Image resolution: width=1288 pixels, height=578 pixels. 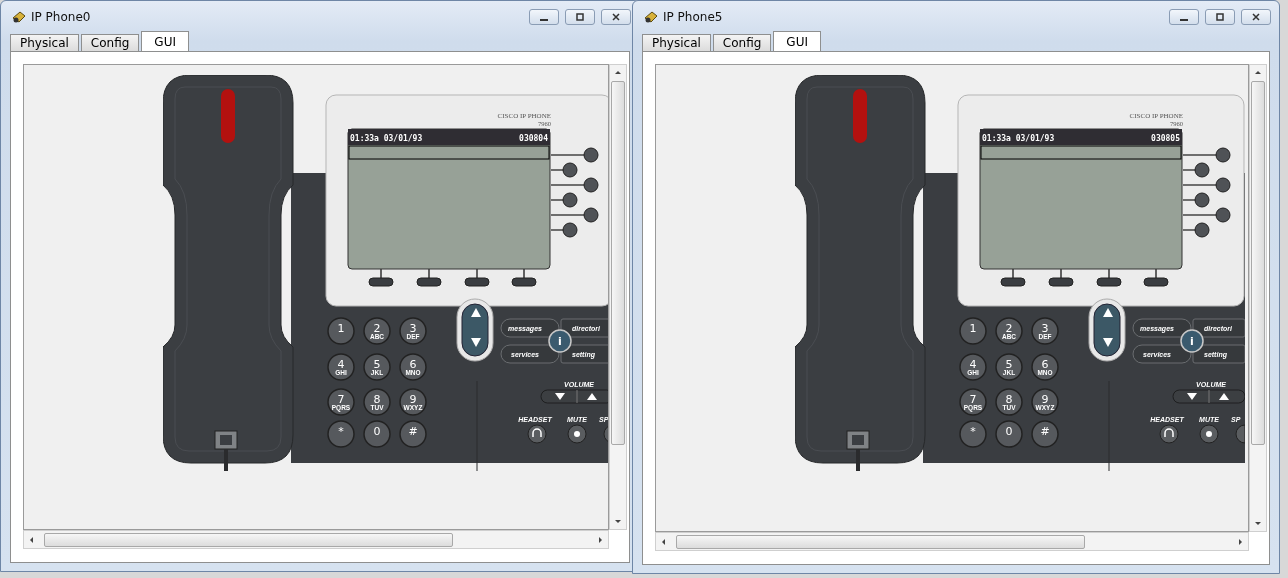 I want to click on extension-number: 030804, so click(x=533, y=138).